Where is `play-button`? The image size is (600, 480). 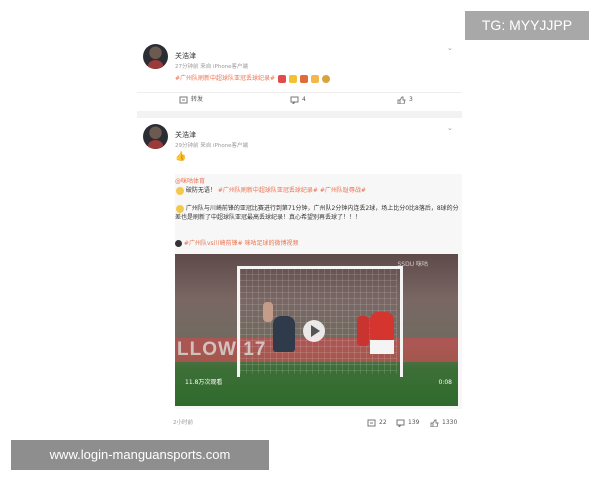
play-button is located at coordinates (314, 331).